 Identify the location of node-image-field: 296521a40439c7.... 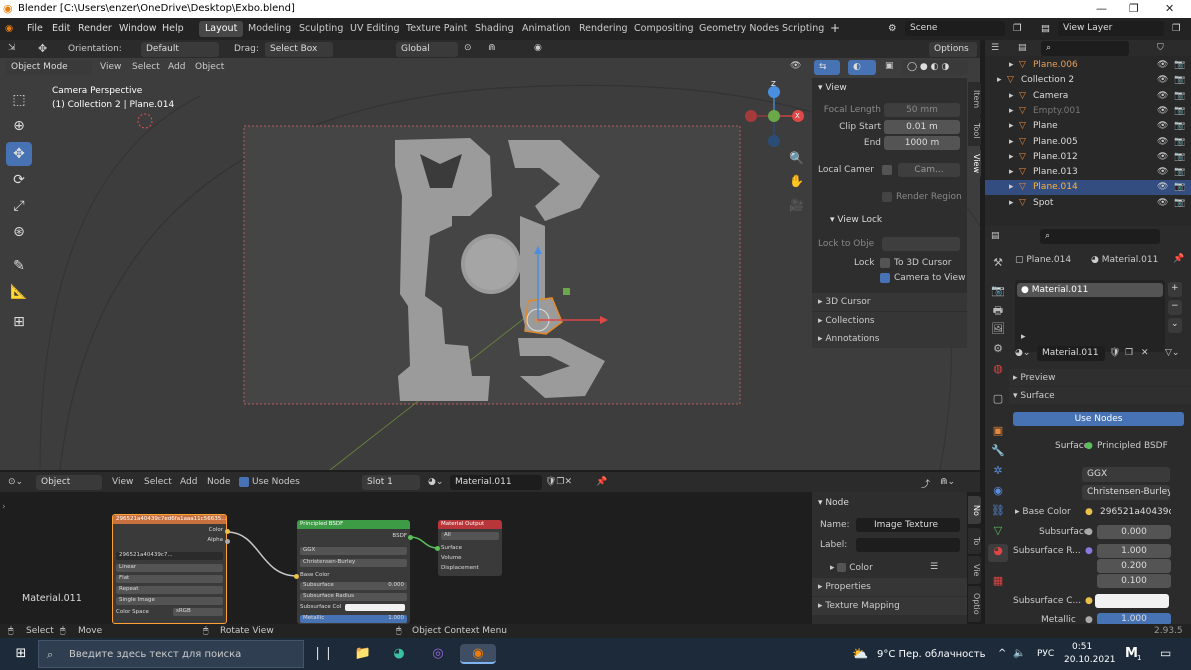
(169, 556).